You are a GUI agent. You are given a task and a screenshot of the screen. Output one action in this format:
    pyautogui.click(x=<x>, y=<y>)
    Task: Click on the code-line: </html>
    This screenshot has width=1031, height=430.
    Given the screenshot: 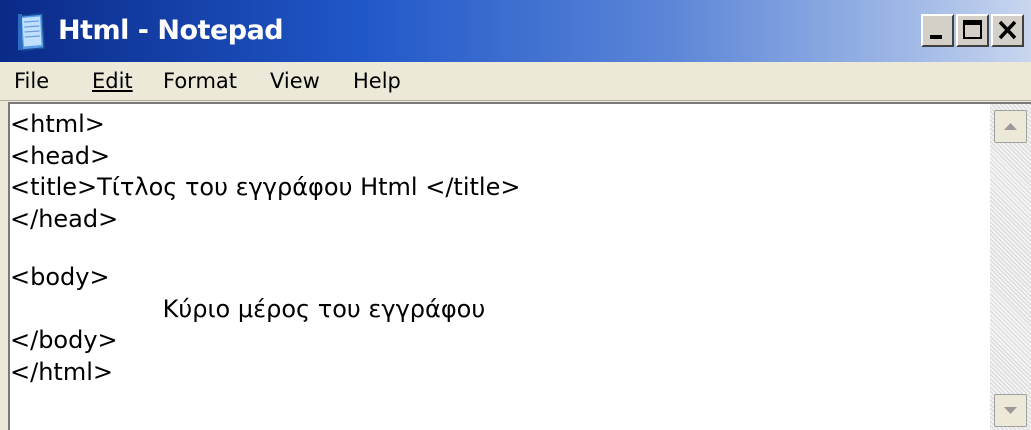 What is the action you would take?
    pyautogui.click(x=61, y=372)
    